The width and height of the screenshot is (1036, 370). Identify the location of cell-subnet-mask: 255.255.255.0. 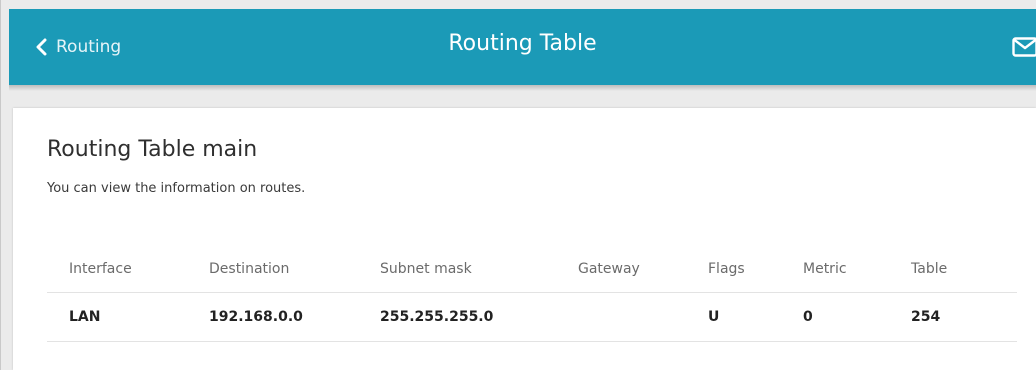
(437, 317).